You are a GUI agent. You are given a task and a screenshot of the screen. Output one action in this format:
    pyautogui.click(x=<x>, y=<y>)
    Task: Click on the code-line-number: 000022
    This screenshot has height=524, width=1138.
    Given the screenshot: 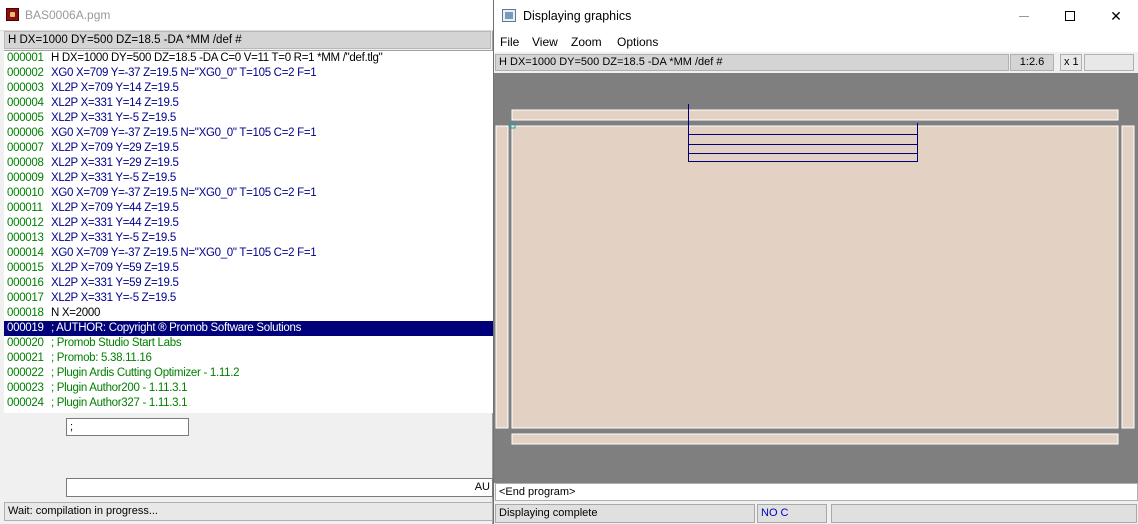 What is the action you would take?
    pyautogui.click(x=25, y=373)
    